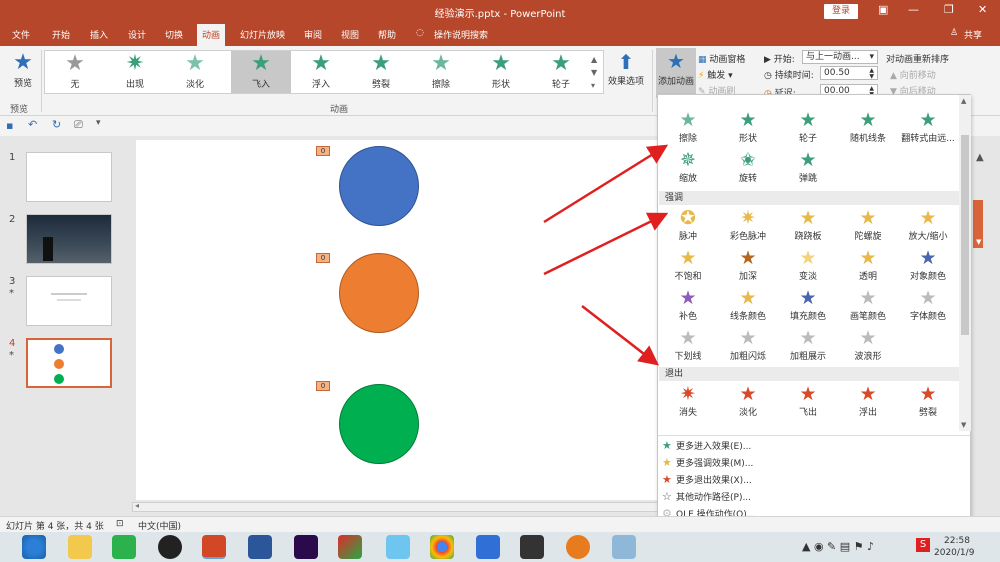 This screenshot has width=1000, height=562. What do you see at coordinates (135, 72) in the screenshot?
I see `gallery-item-appear: ✷ 出现` at bounding box center [135, 72].